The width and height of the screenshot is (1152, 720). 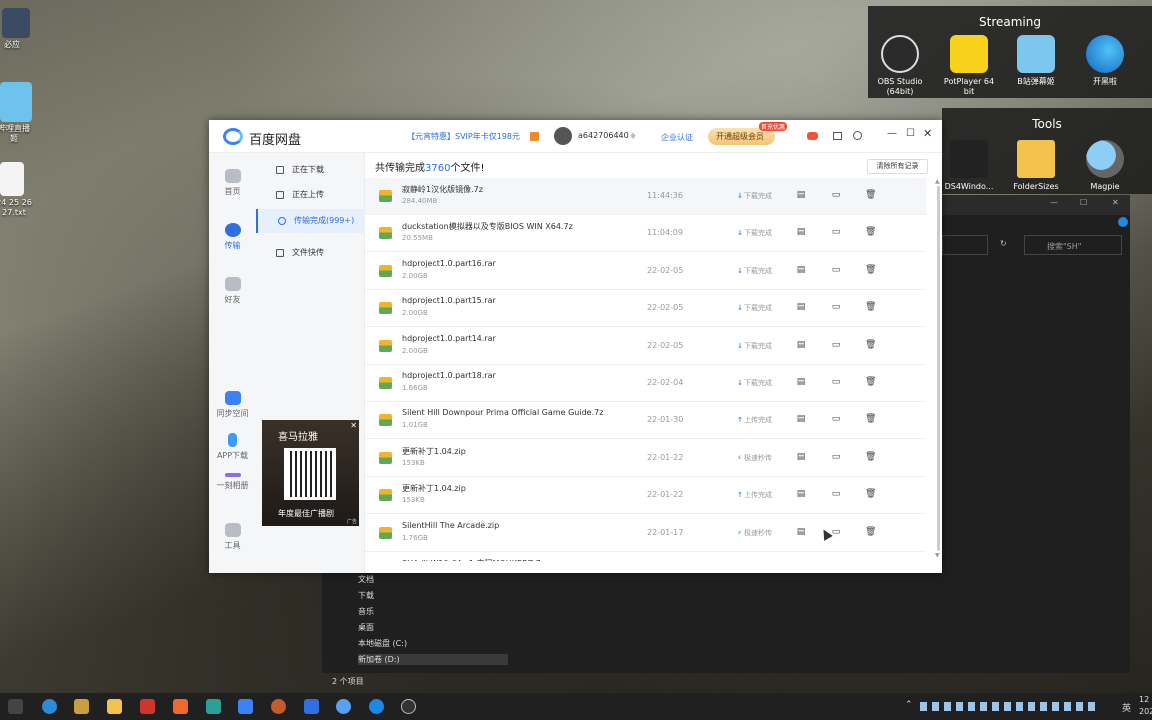 I want to click on file-row: 更新补丁1.04.zip 153KB 22-01-22 ⚡ 极速秒传 ▤ ▭ 🗑, so click(x=645, y=458).